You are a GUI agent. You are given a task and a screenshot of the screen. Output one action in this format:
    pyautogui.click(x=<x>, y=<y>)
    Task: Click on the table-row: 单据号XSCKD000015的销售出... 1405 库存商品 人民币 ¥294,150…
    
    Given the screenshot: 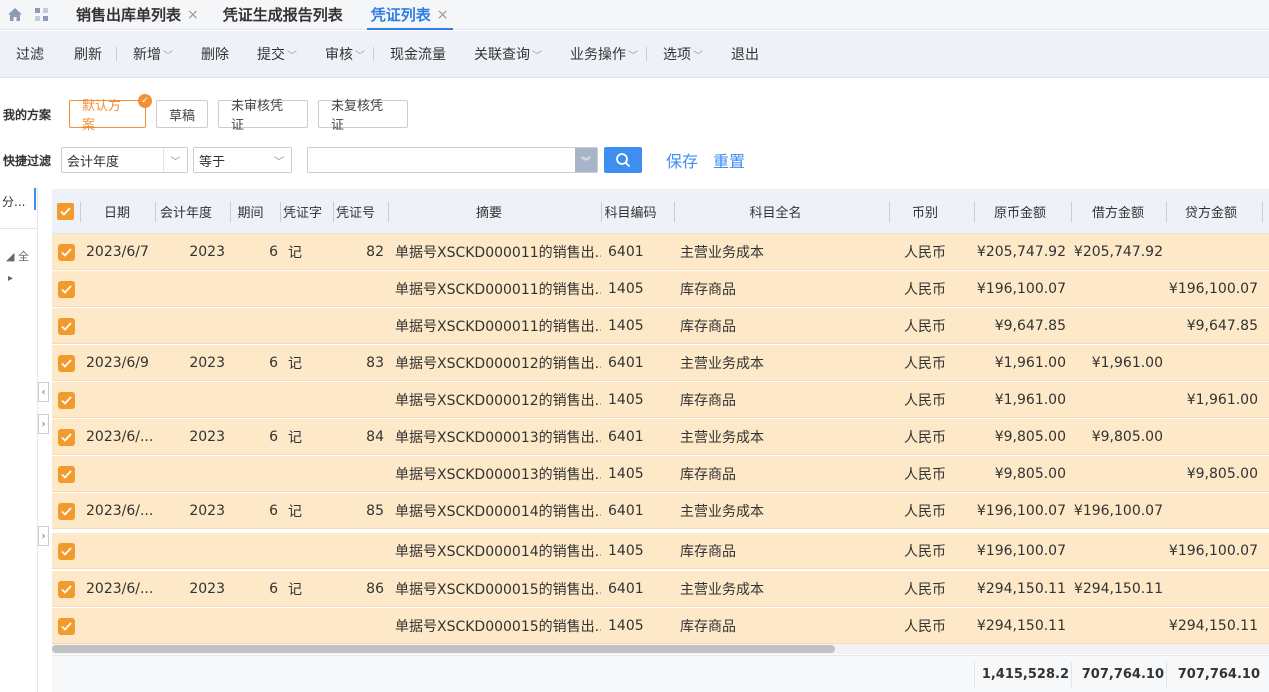 What is the action you would take?
    pyautogui.click(x=660, y=626)
    